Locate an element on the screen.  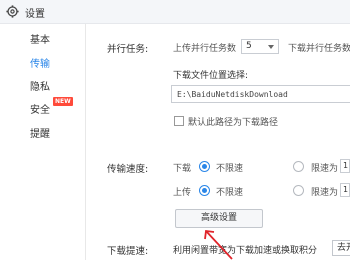
sidebar-item-security: 安全 is located at coordinates (40, 108).